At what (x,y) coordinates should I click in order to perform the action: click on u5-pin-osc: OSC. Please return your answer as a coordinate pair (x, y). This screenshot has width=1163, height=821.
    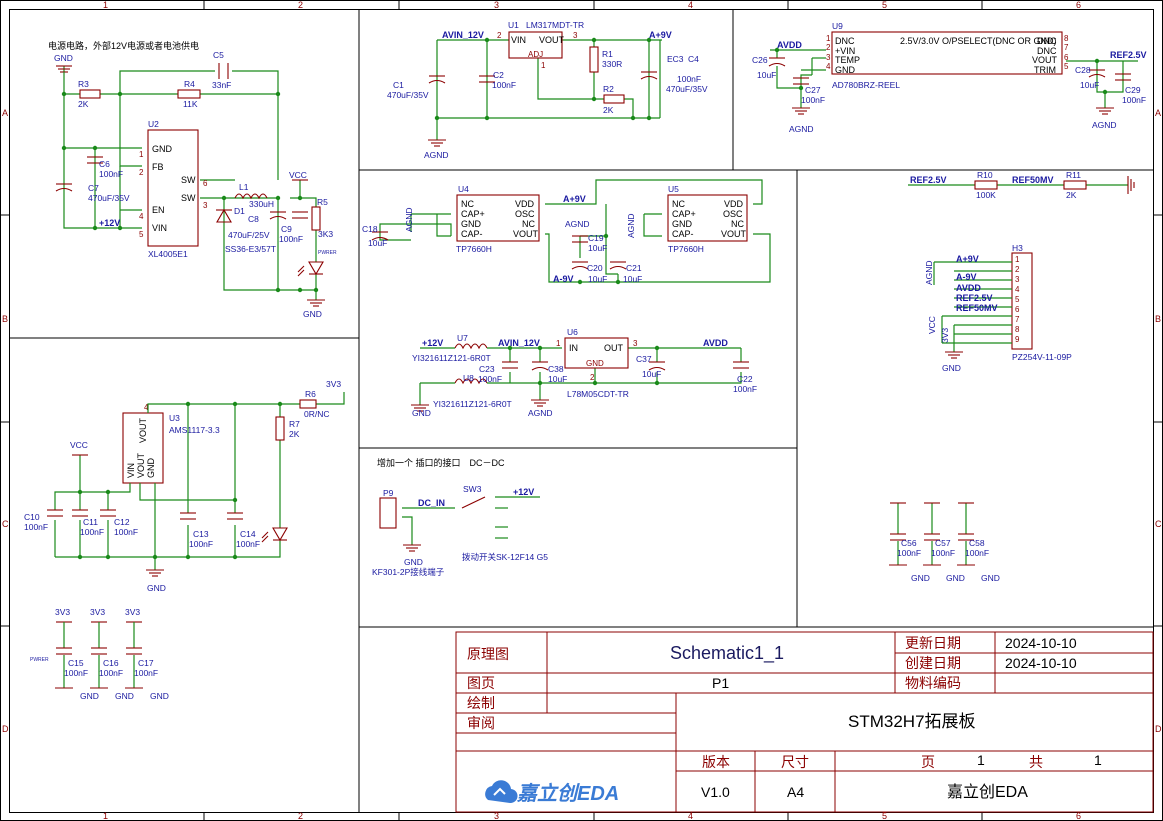
    Looking at the image, I should click on (733, 214).